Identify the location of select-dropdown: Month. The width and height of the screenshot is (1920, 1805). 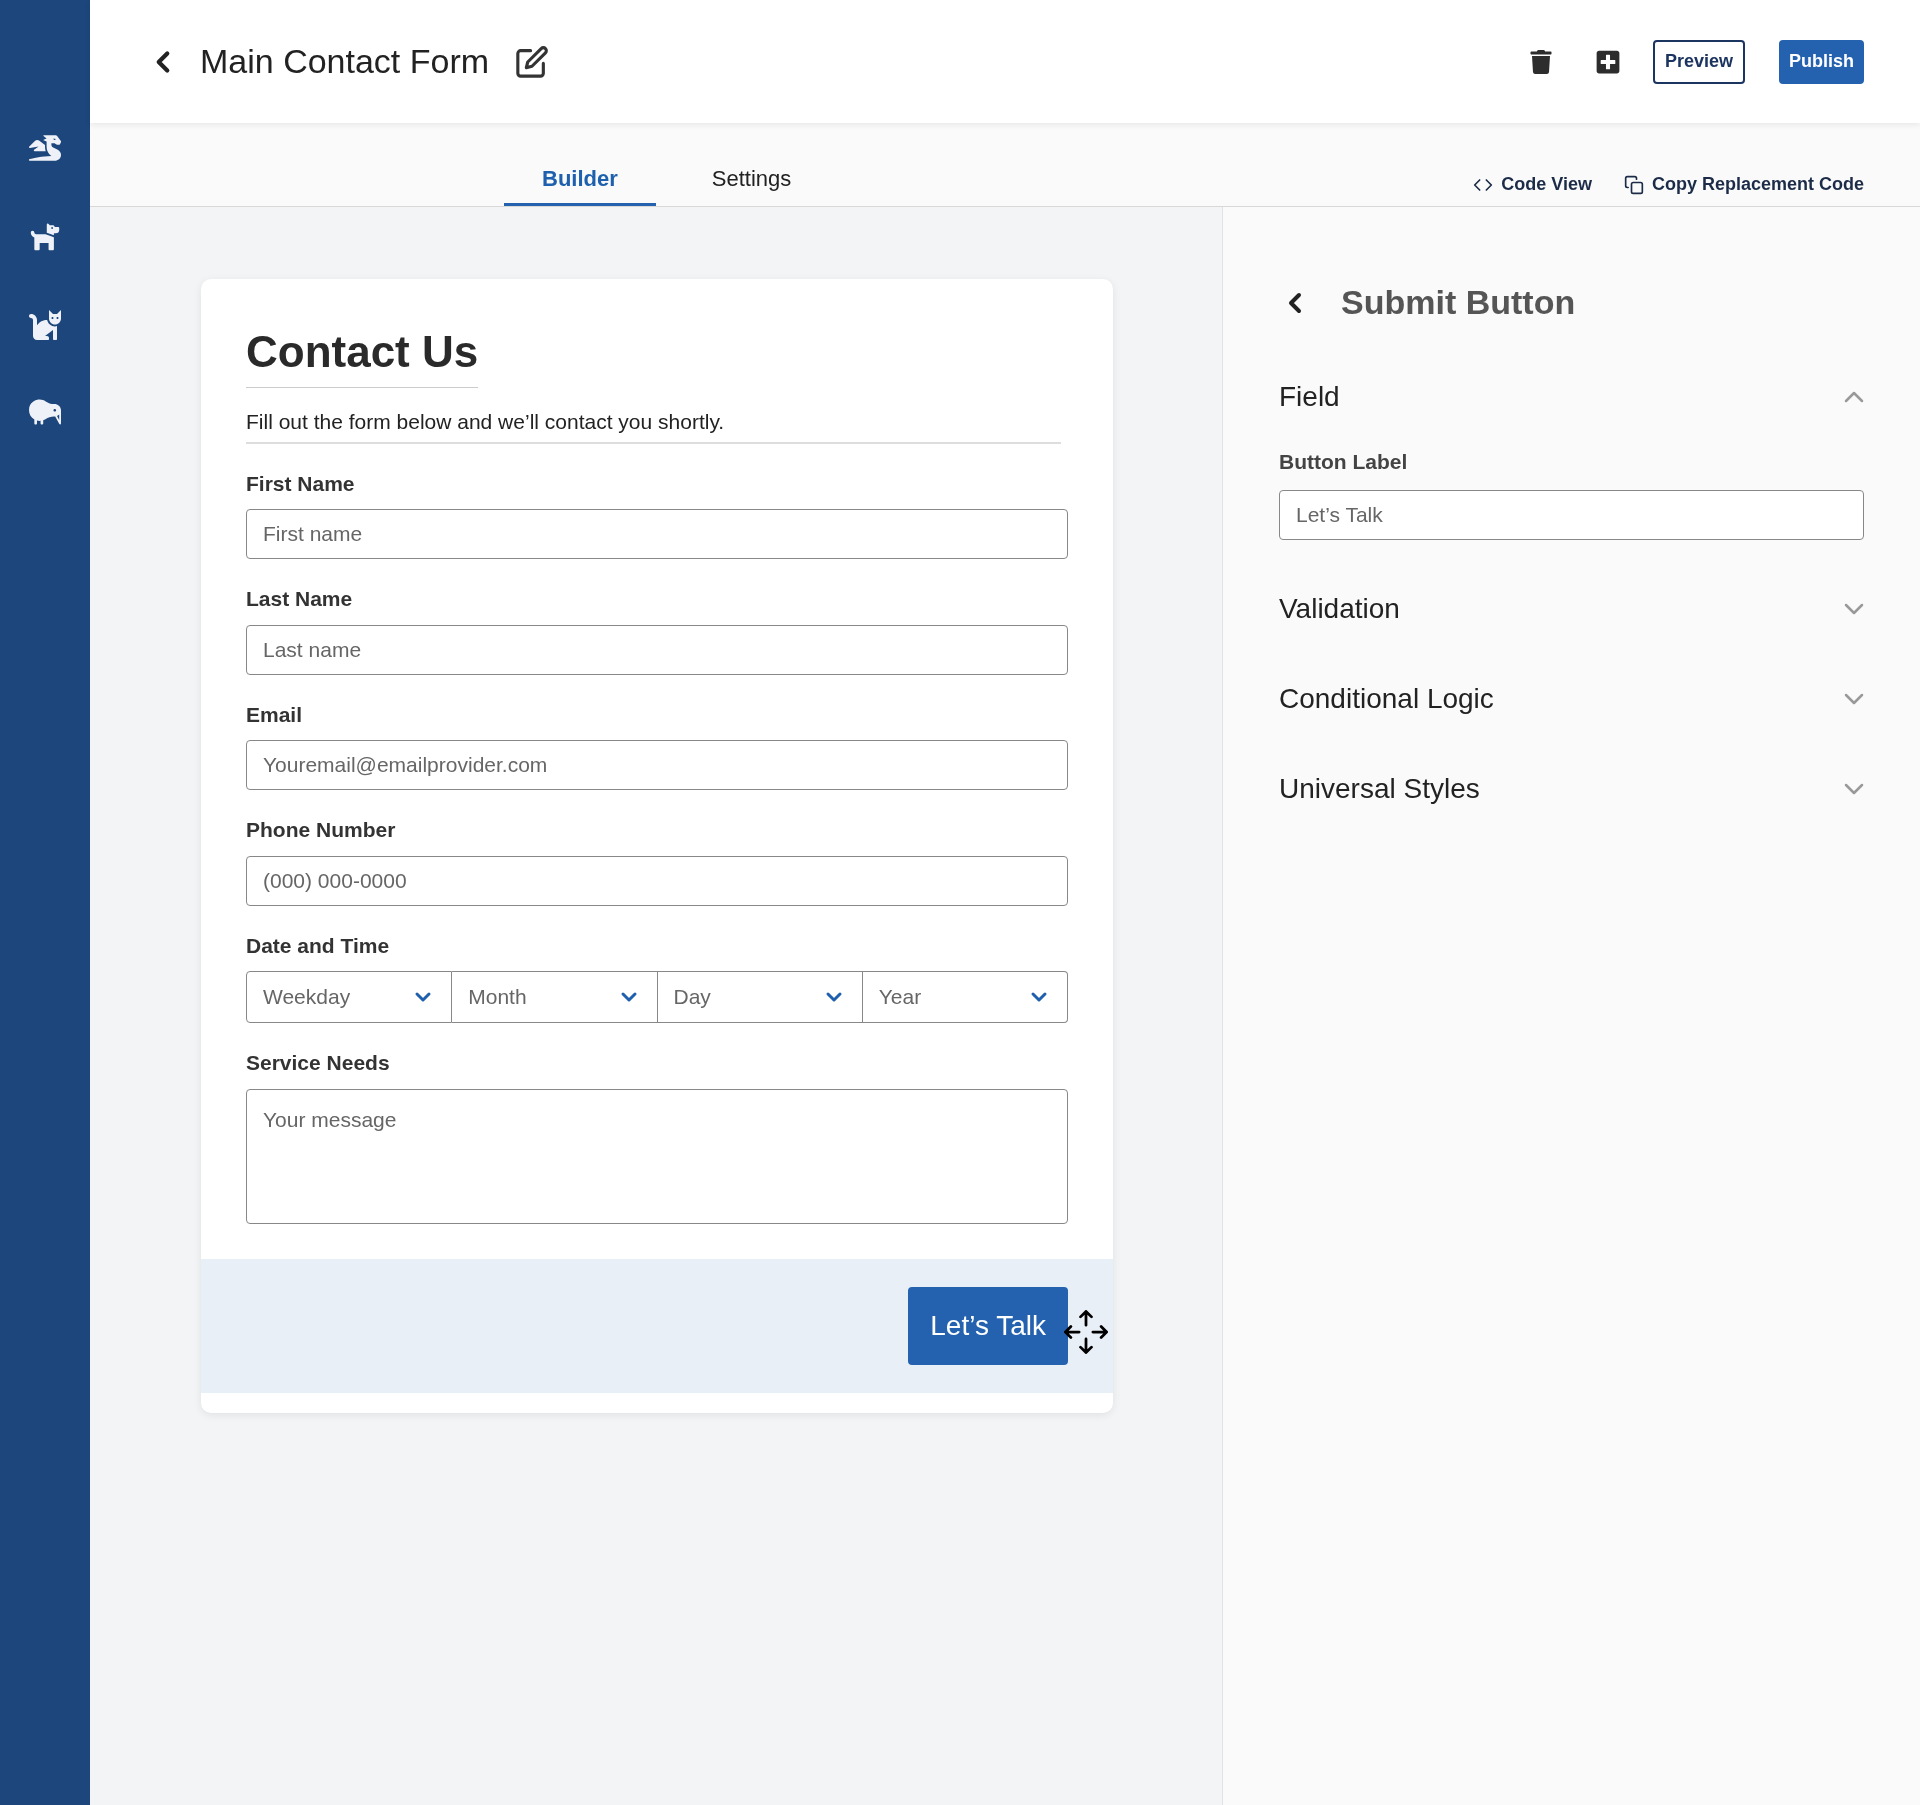
(555, 997).